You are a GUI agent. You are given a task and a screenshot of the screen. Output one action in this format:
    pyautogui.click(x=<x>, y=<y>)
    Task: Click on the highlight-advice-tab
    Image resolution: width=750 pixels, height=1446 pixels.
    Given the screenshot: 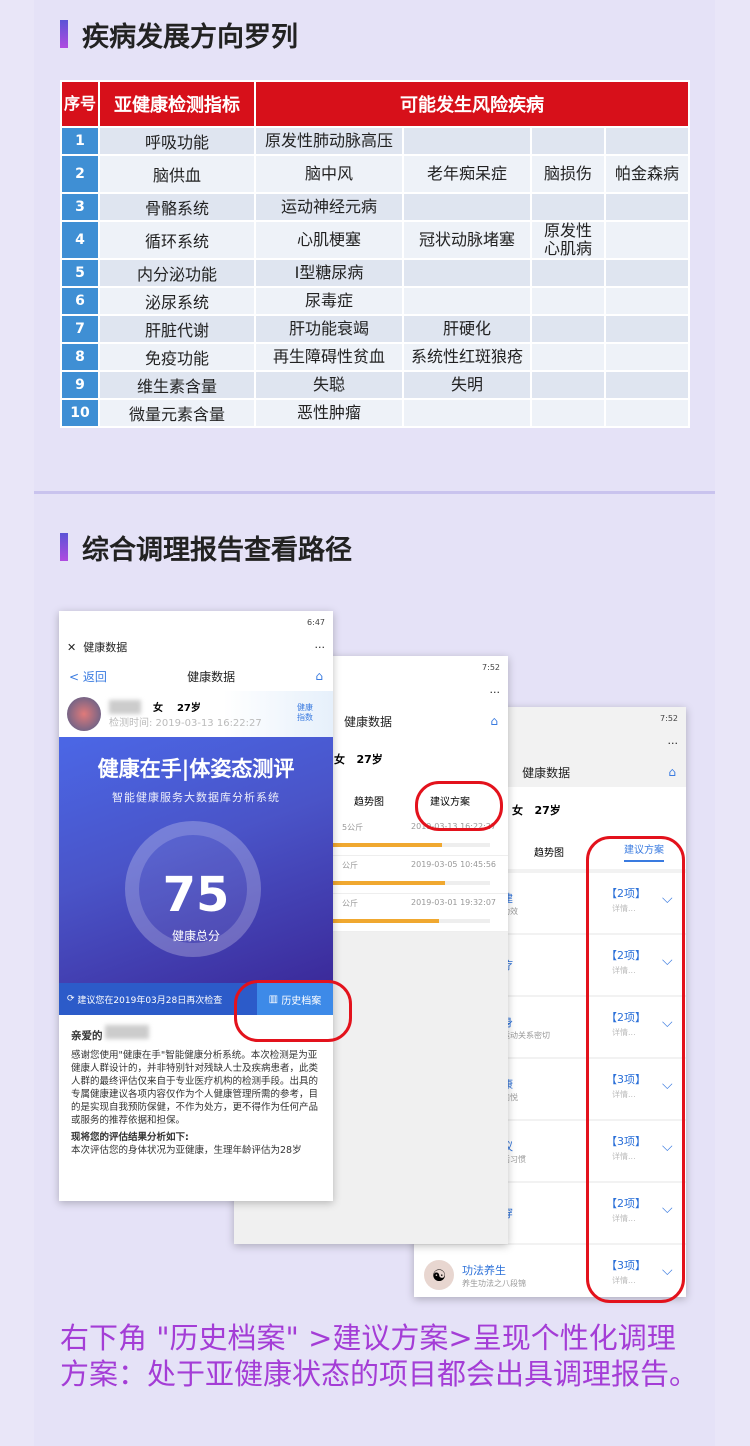 What is the action you would take?
    pyautogui.click(x=459, y=806)
    